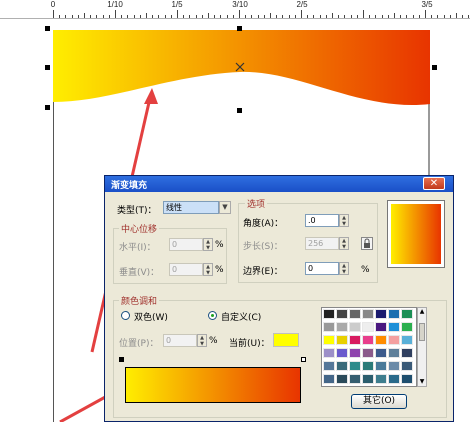  What do you see at coordinates (139, 273) in the screenshot?
I see `vertical-label: 垂直(V)：` at bounding box center [139, 273].